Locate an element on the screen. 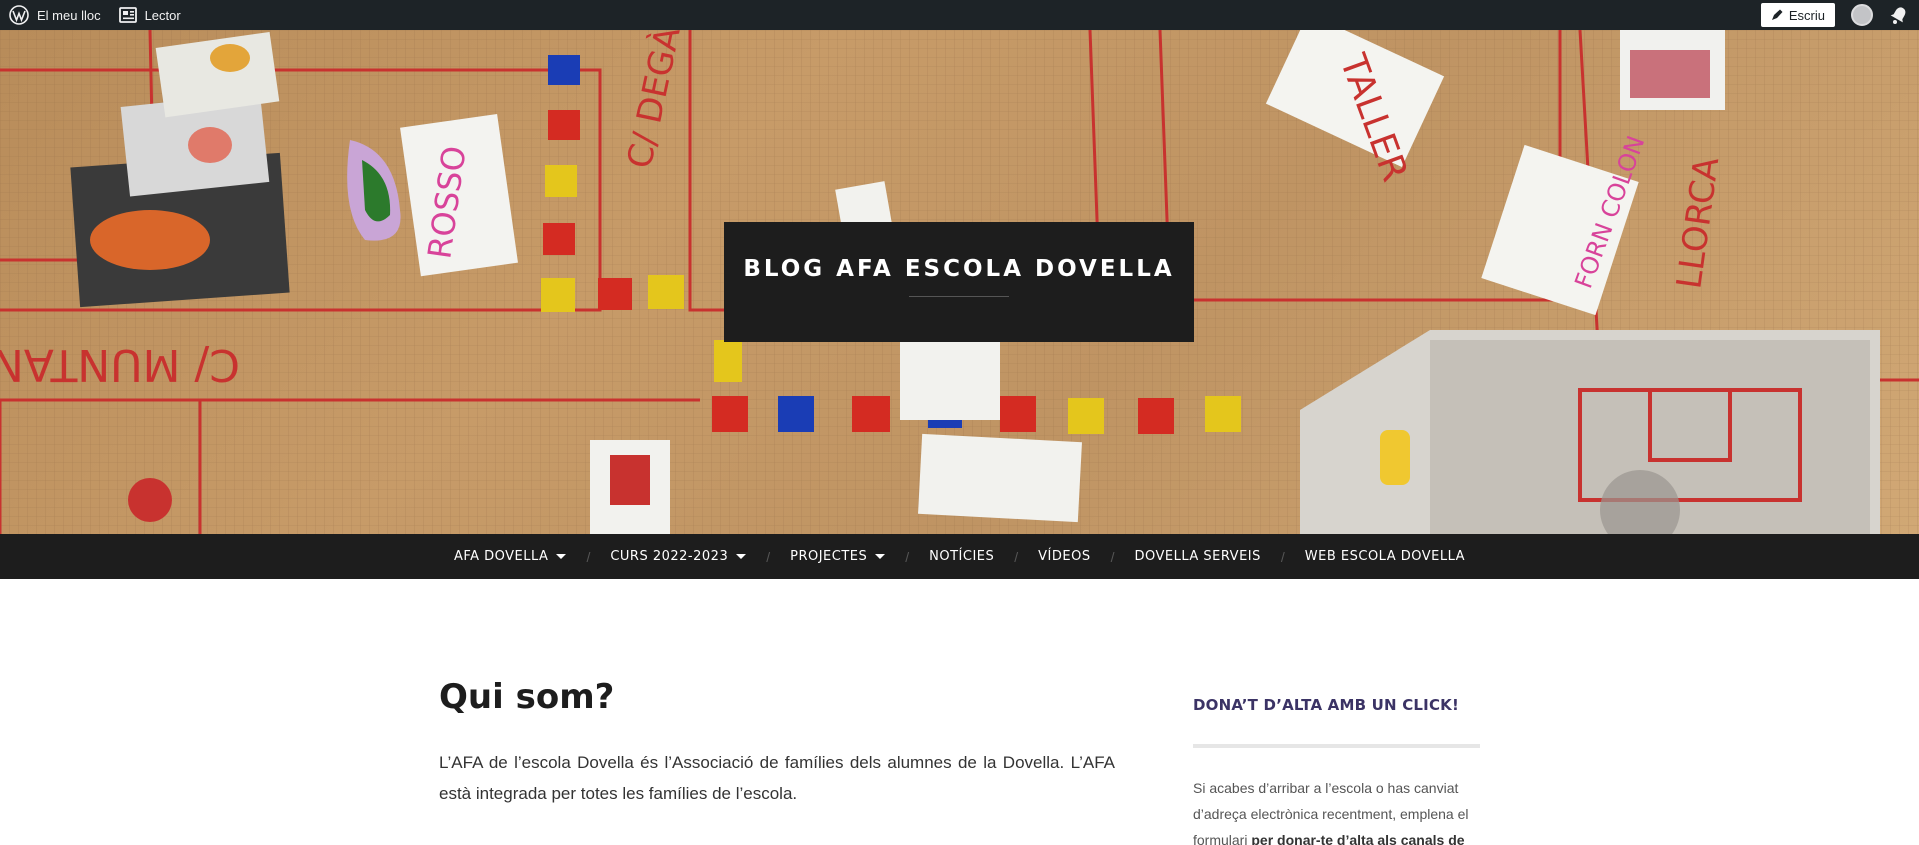 This screenshot has width=1919, height=845. title-divider is located at coordinates (959, 296).